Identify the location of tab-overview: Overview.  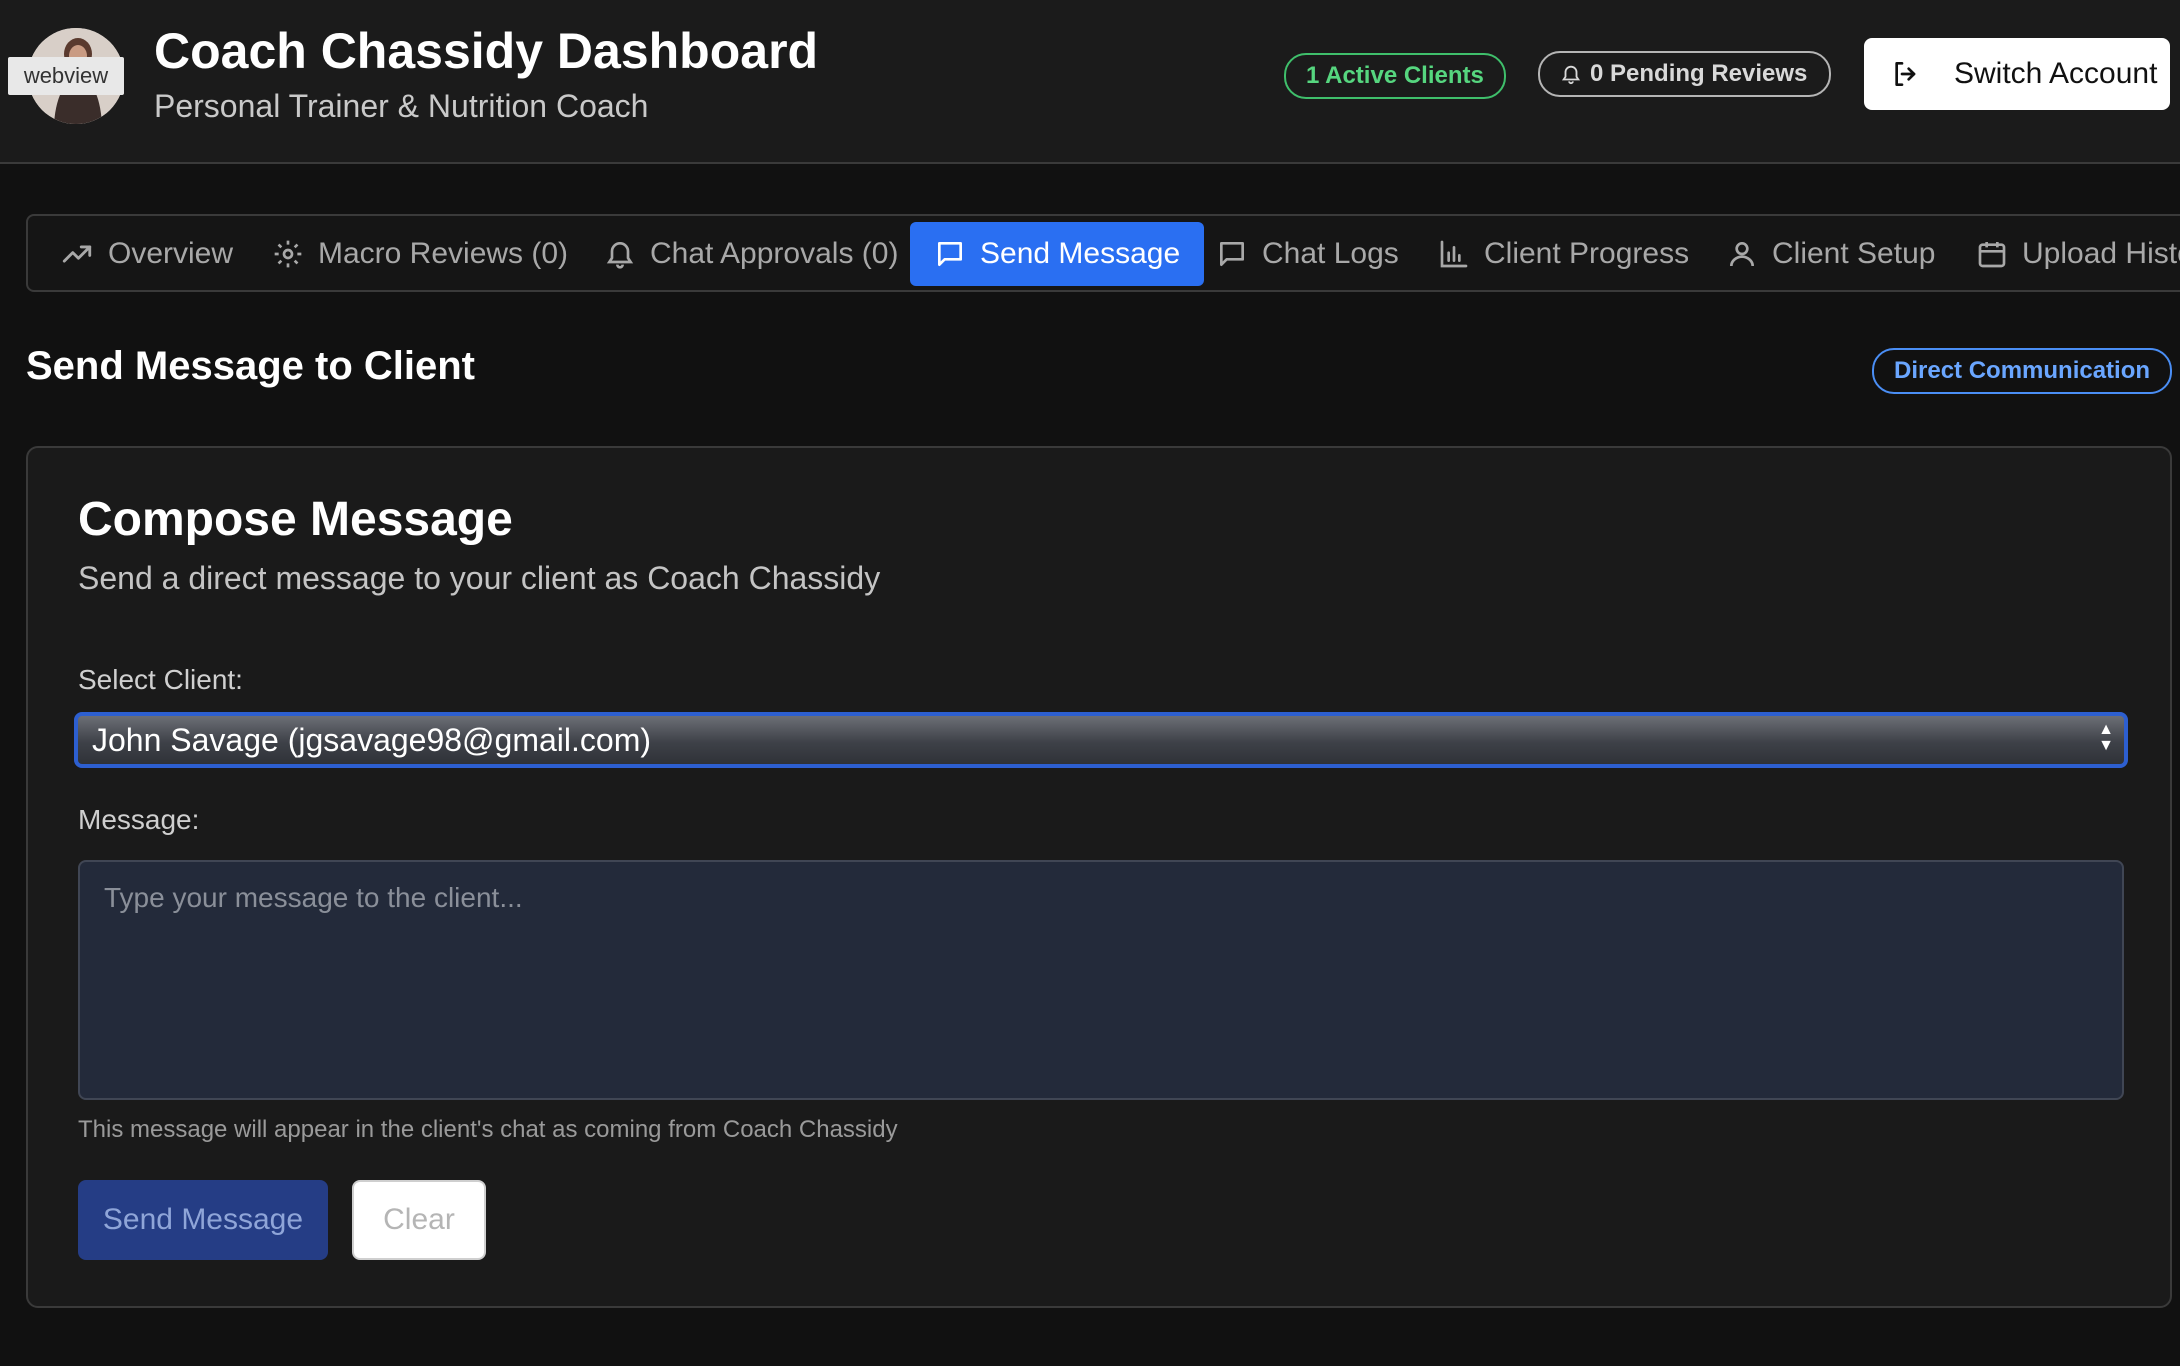
(146, 254).